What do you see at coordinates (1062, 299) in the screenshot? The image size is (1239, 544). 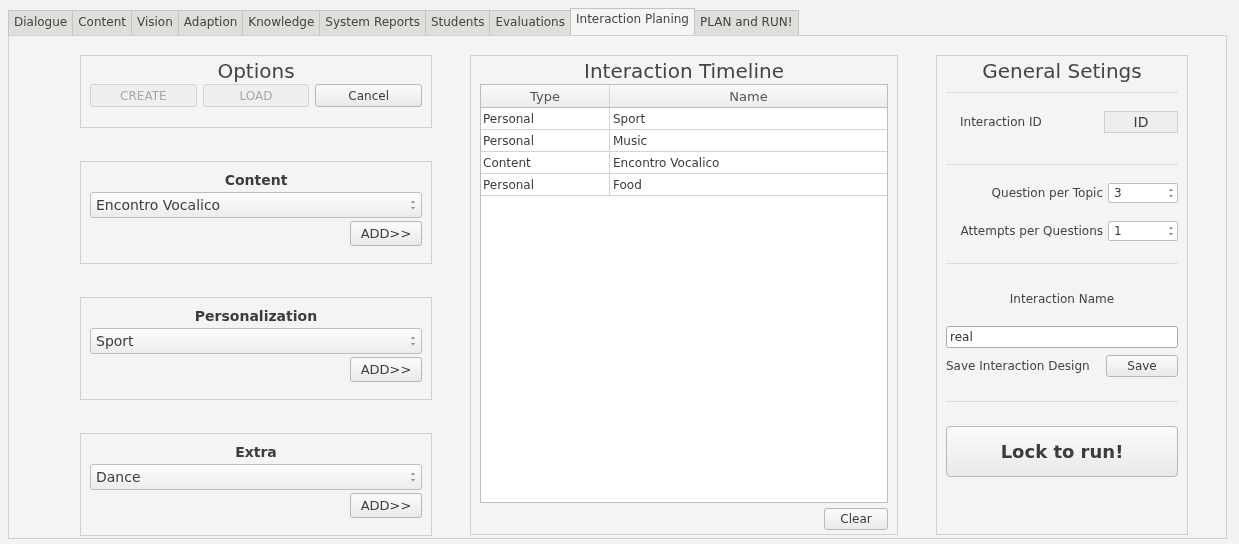 I see `field-label: Interaction Name` at bounding box center [1062, 299].